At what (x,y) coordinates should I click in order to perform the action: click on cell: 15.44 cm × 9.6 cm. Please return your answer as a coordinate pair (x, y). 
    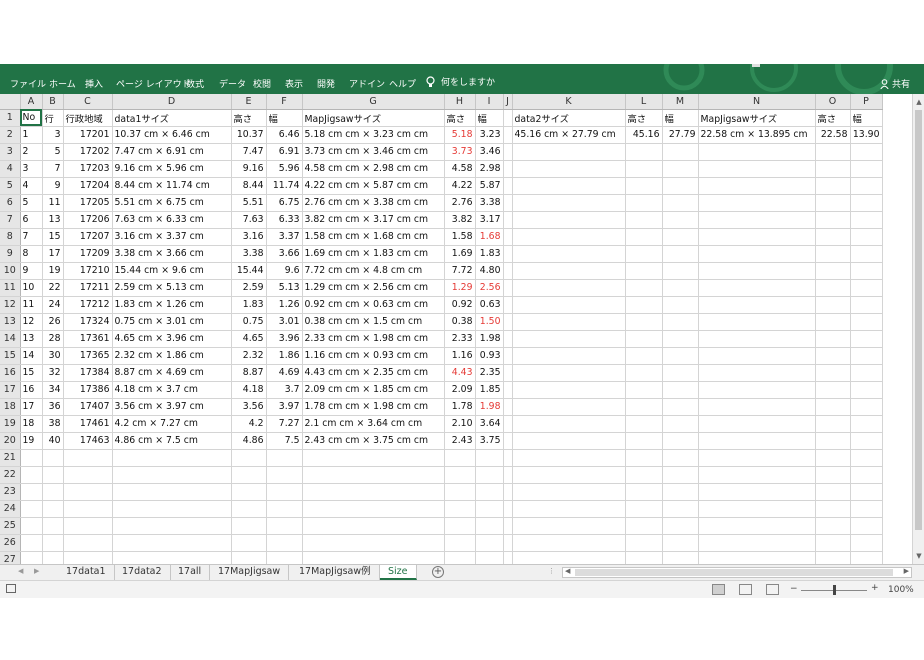
    Looking at the image, I should click on (172, 271).